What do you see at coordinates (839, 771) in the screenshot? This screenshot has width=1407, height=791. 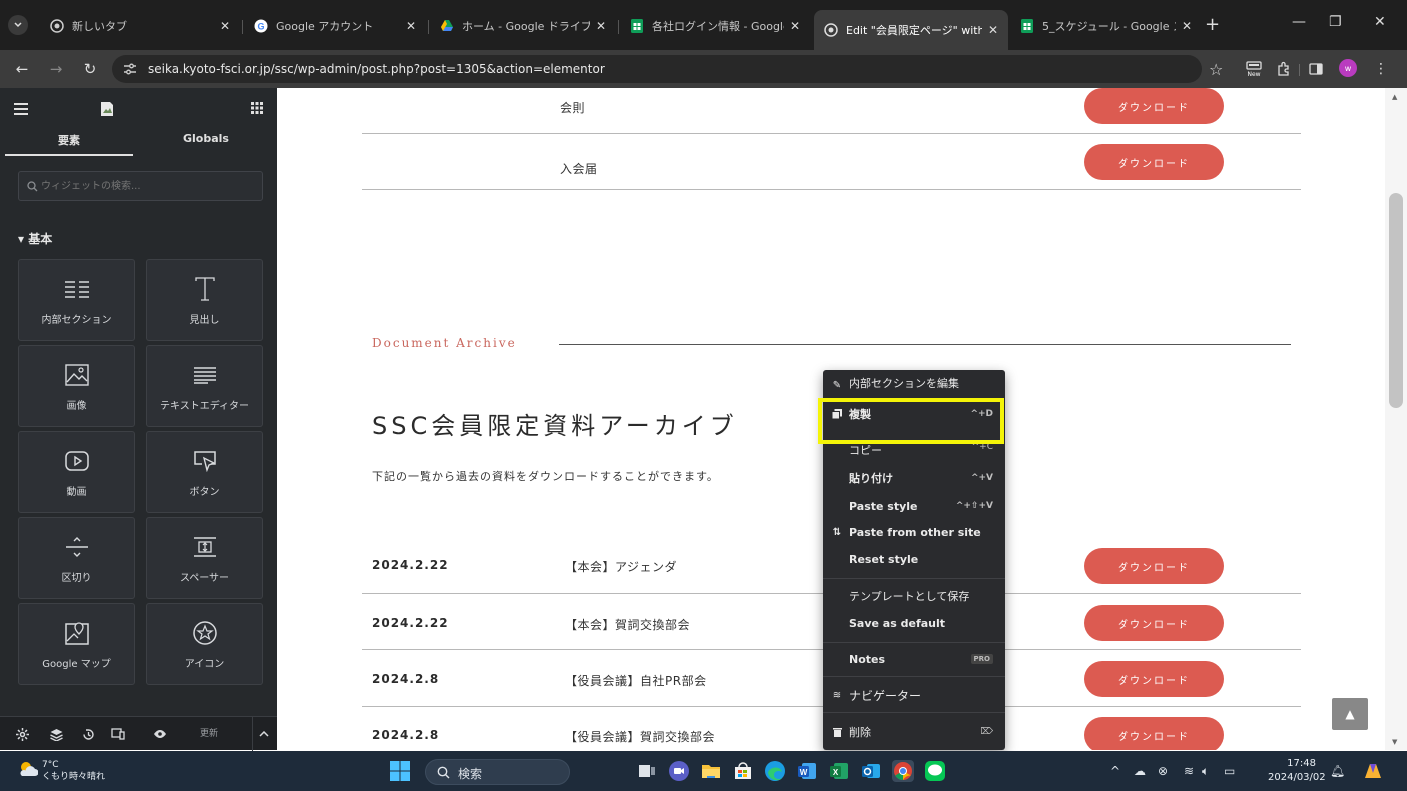 I see `excel-icon: X` at bounding box center [839, 771].